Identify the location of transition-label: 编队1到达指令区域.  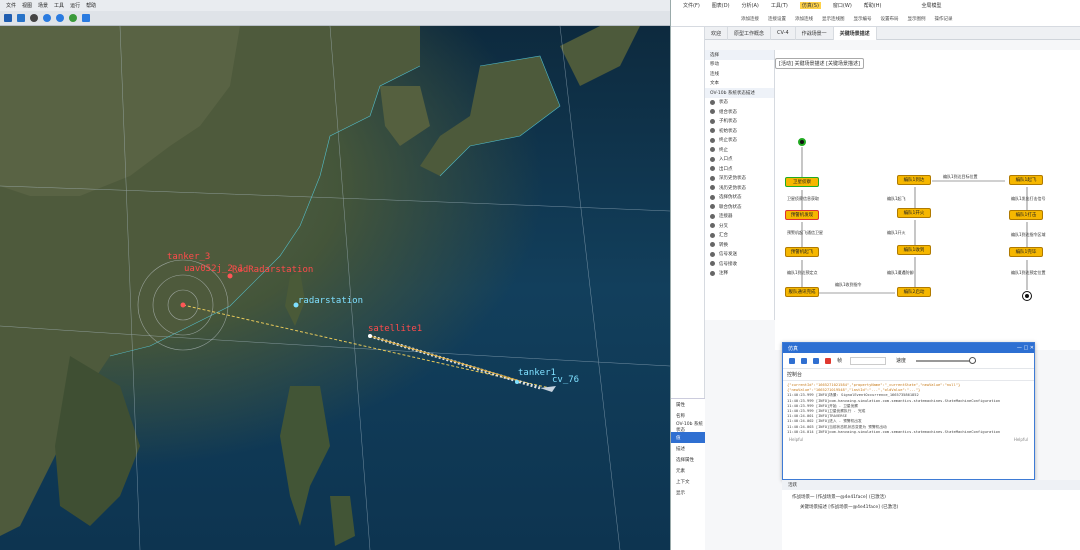
(1028, 235).